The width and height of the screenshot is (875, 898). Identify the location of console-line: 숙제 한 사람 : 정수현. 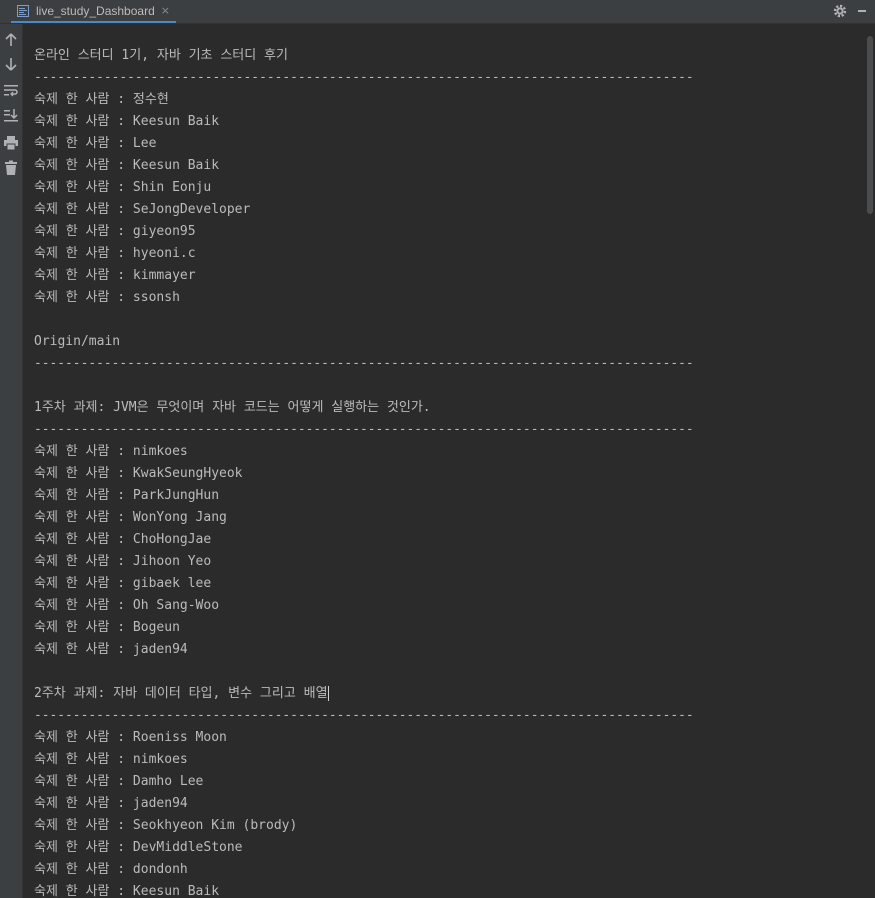
(101, 99).